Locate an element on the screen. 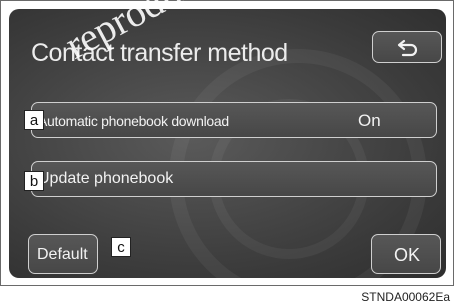  default-button-label: Default is located at coordinates (62, 254).